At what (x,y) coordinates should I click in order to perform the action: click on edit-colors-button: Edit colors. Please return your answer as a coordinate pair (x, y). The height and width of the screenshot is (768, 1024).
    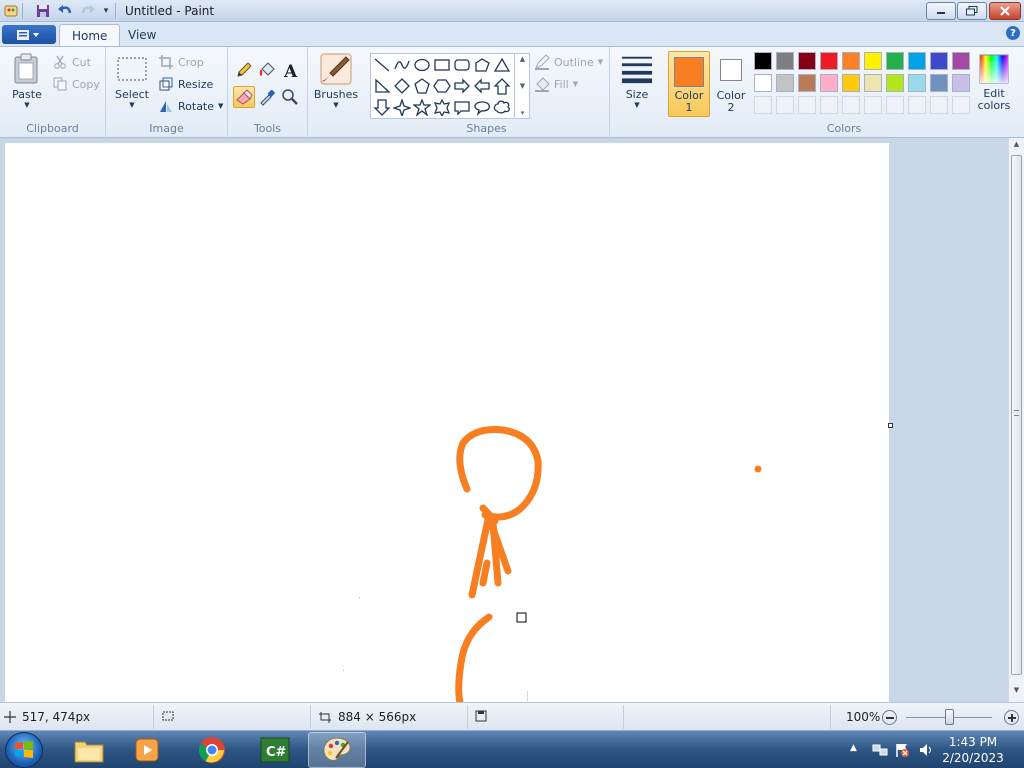
    Looking at the image, I should click on (994, 82).